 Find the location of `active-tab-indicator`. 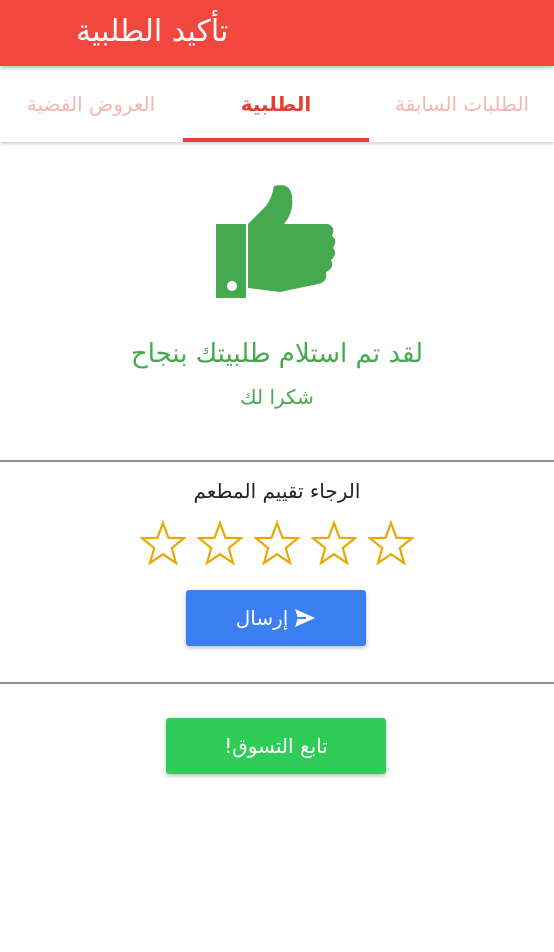

active-tab-indicator is located at coordinates (276, 140).